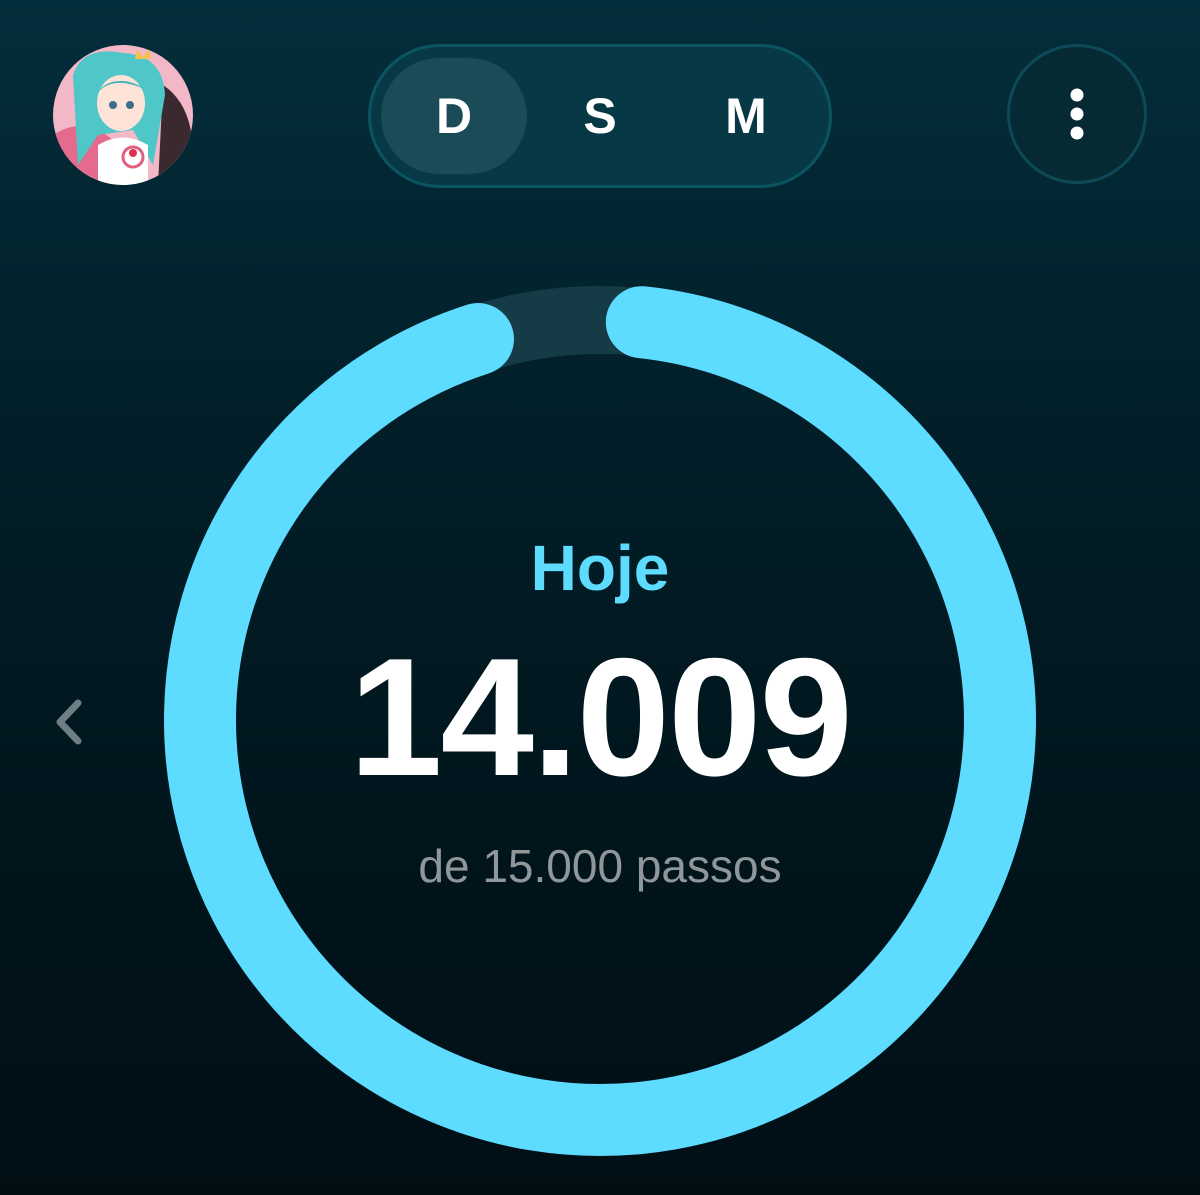 Image resolution: width=1200 pixels, height=1195 pixels. What do you see at coordinates (601, 717) in the screenshot?
I see `steps-count: 14.009` at bounding box center [601, 717].